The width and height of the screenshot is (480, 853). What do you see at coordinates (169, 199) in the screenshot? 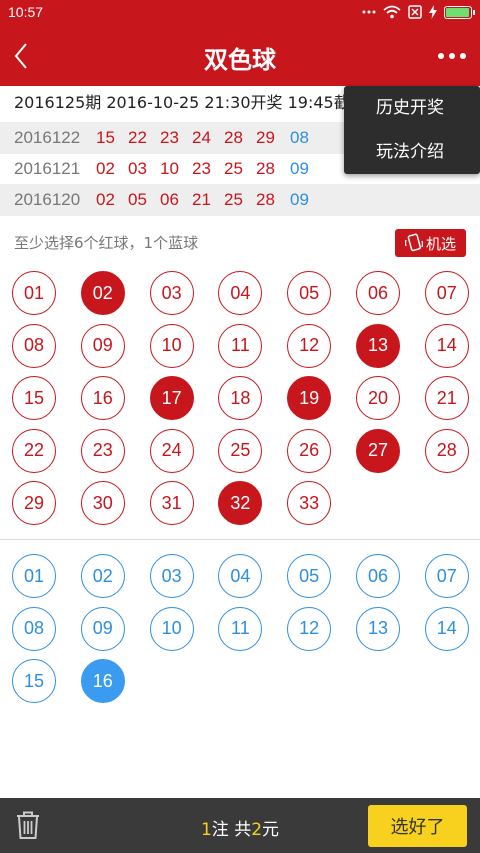
I see `history-red-number: 06` at bounding box center [169, 199].